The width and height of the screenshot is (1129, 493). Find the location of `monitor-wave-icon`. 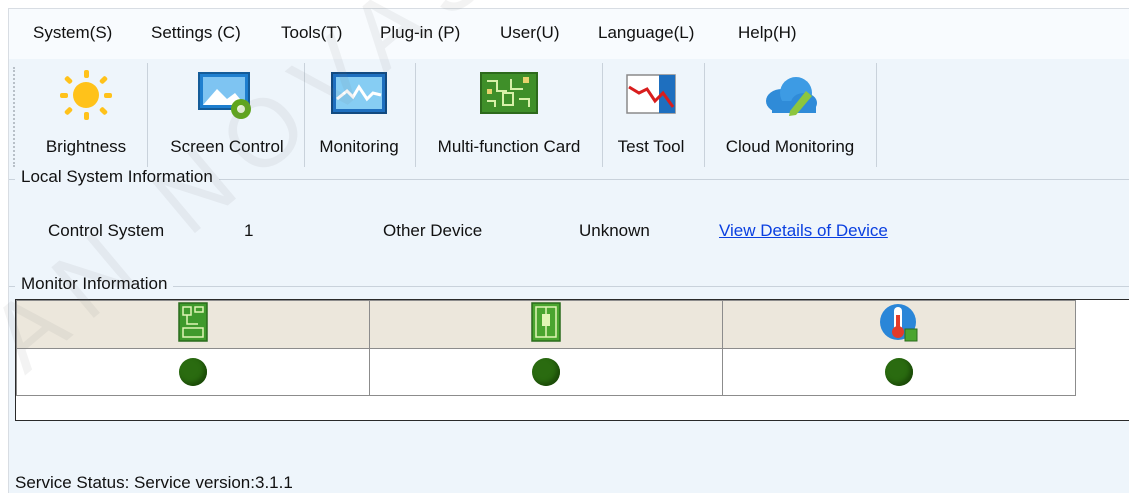

monitor-wave-icon is located at coordinates (359, 93).